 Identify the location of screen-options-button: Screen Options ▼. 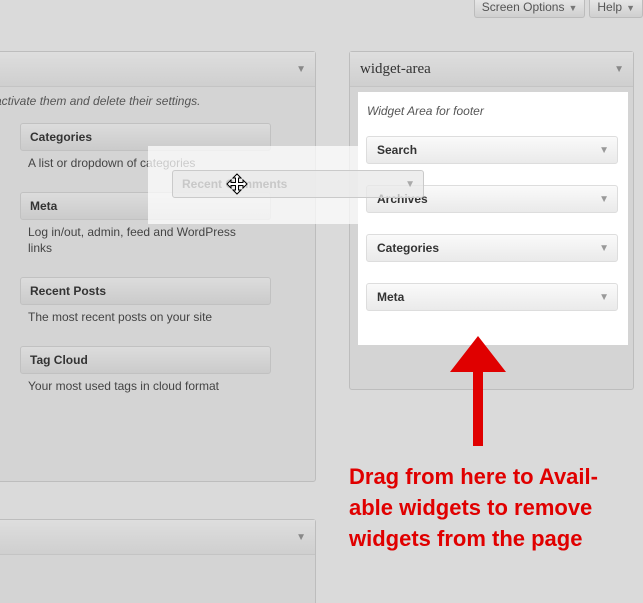
(529, 9).